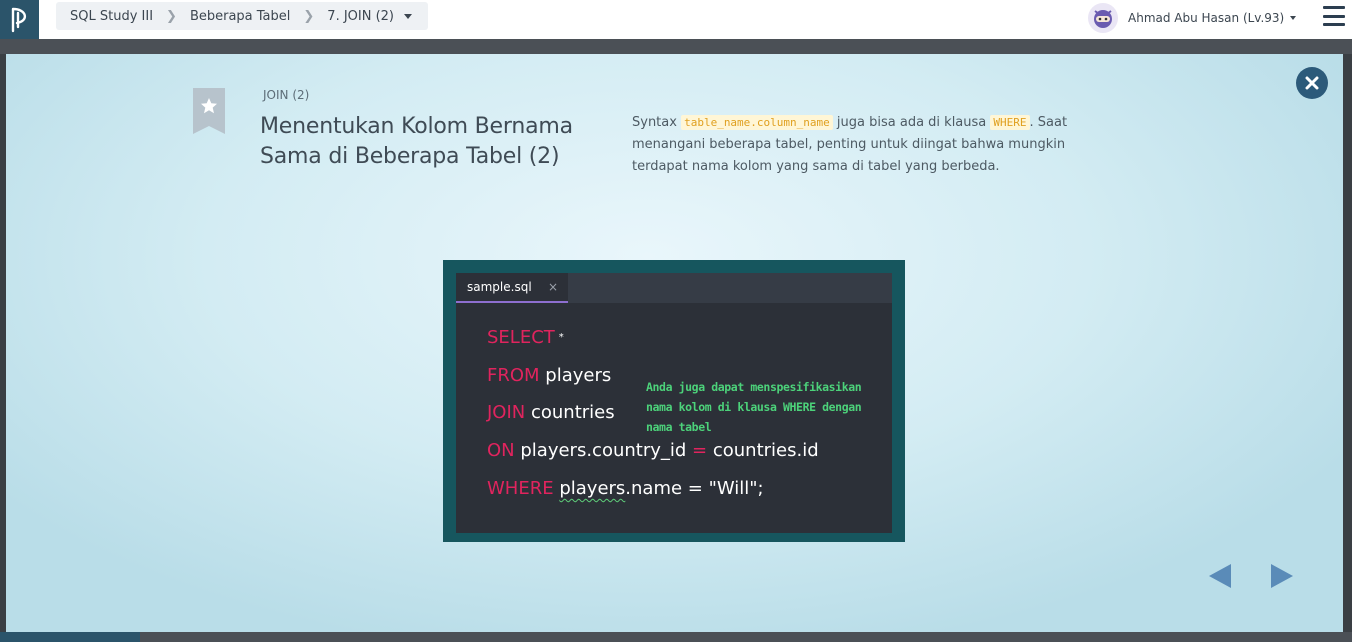  I want to click on code-token: .name = "Will";, so click(694, 488).